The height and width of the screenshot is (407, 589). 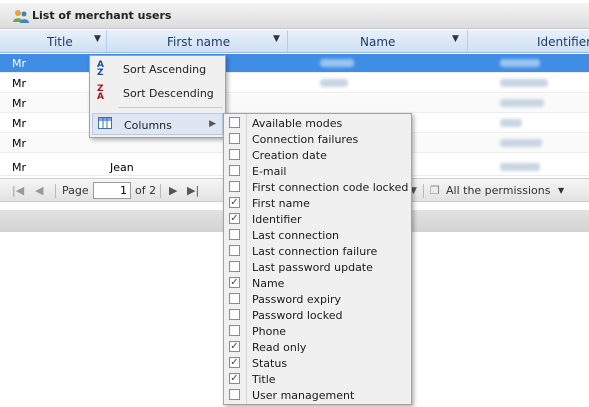 What do you see at coordinates (528, 41) in the screenshot?
I see `column-header-identifier: Identifier` at bounding box center [528, 41].